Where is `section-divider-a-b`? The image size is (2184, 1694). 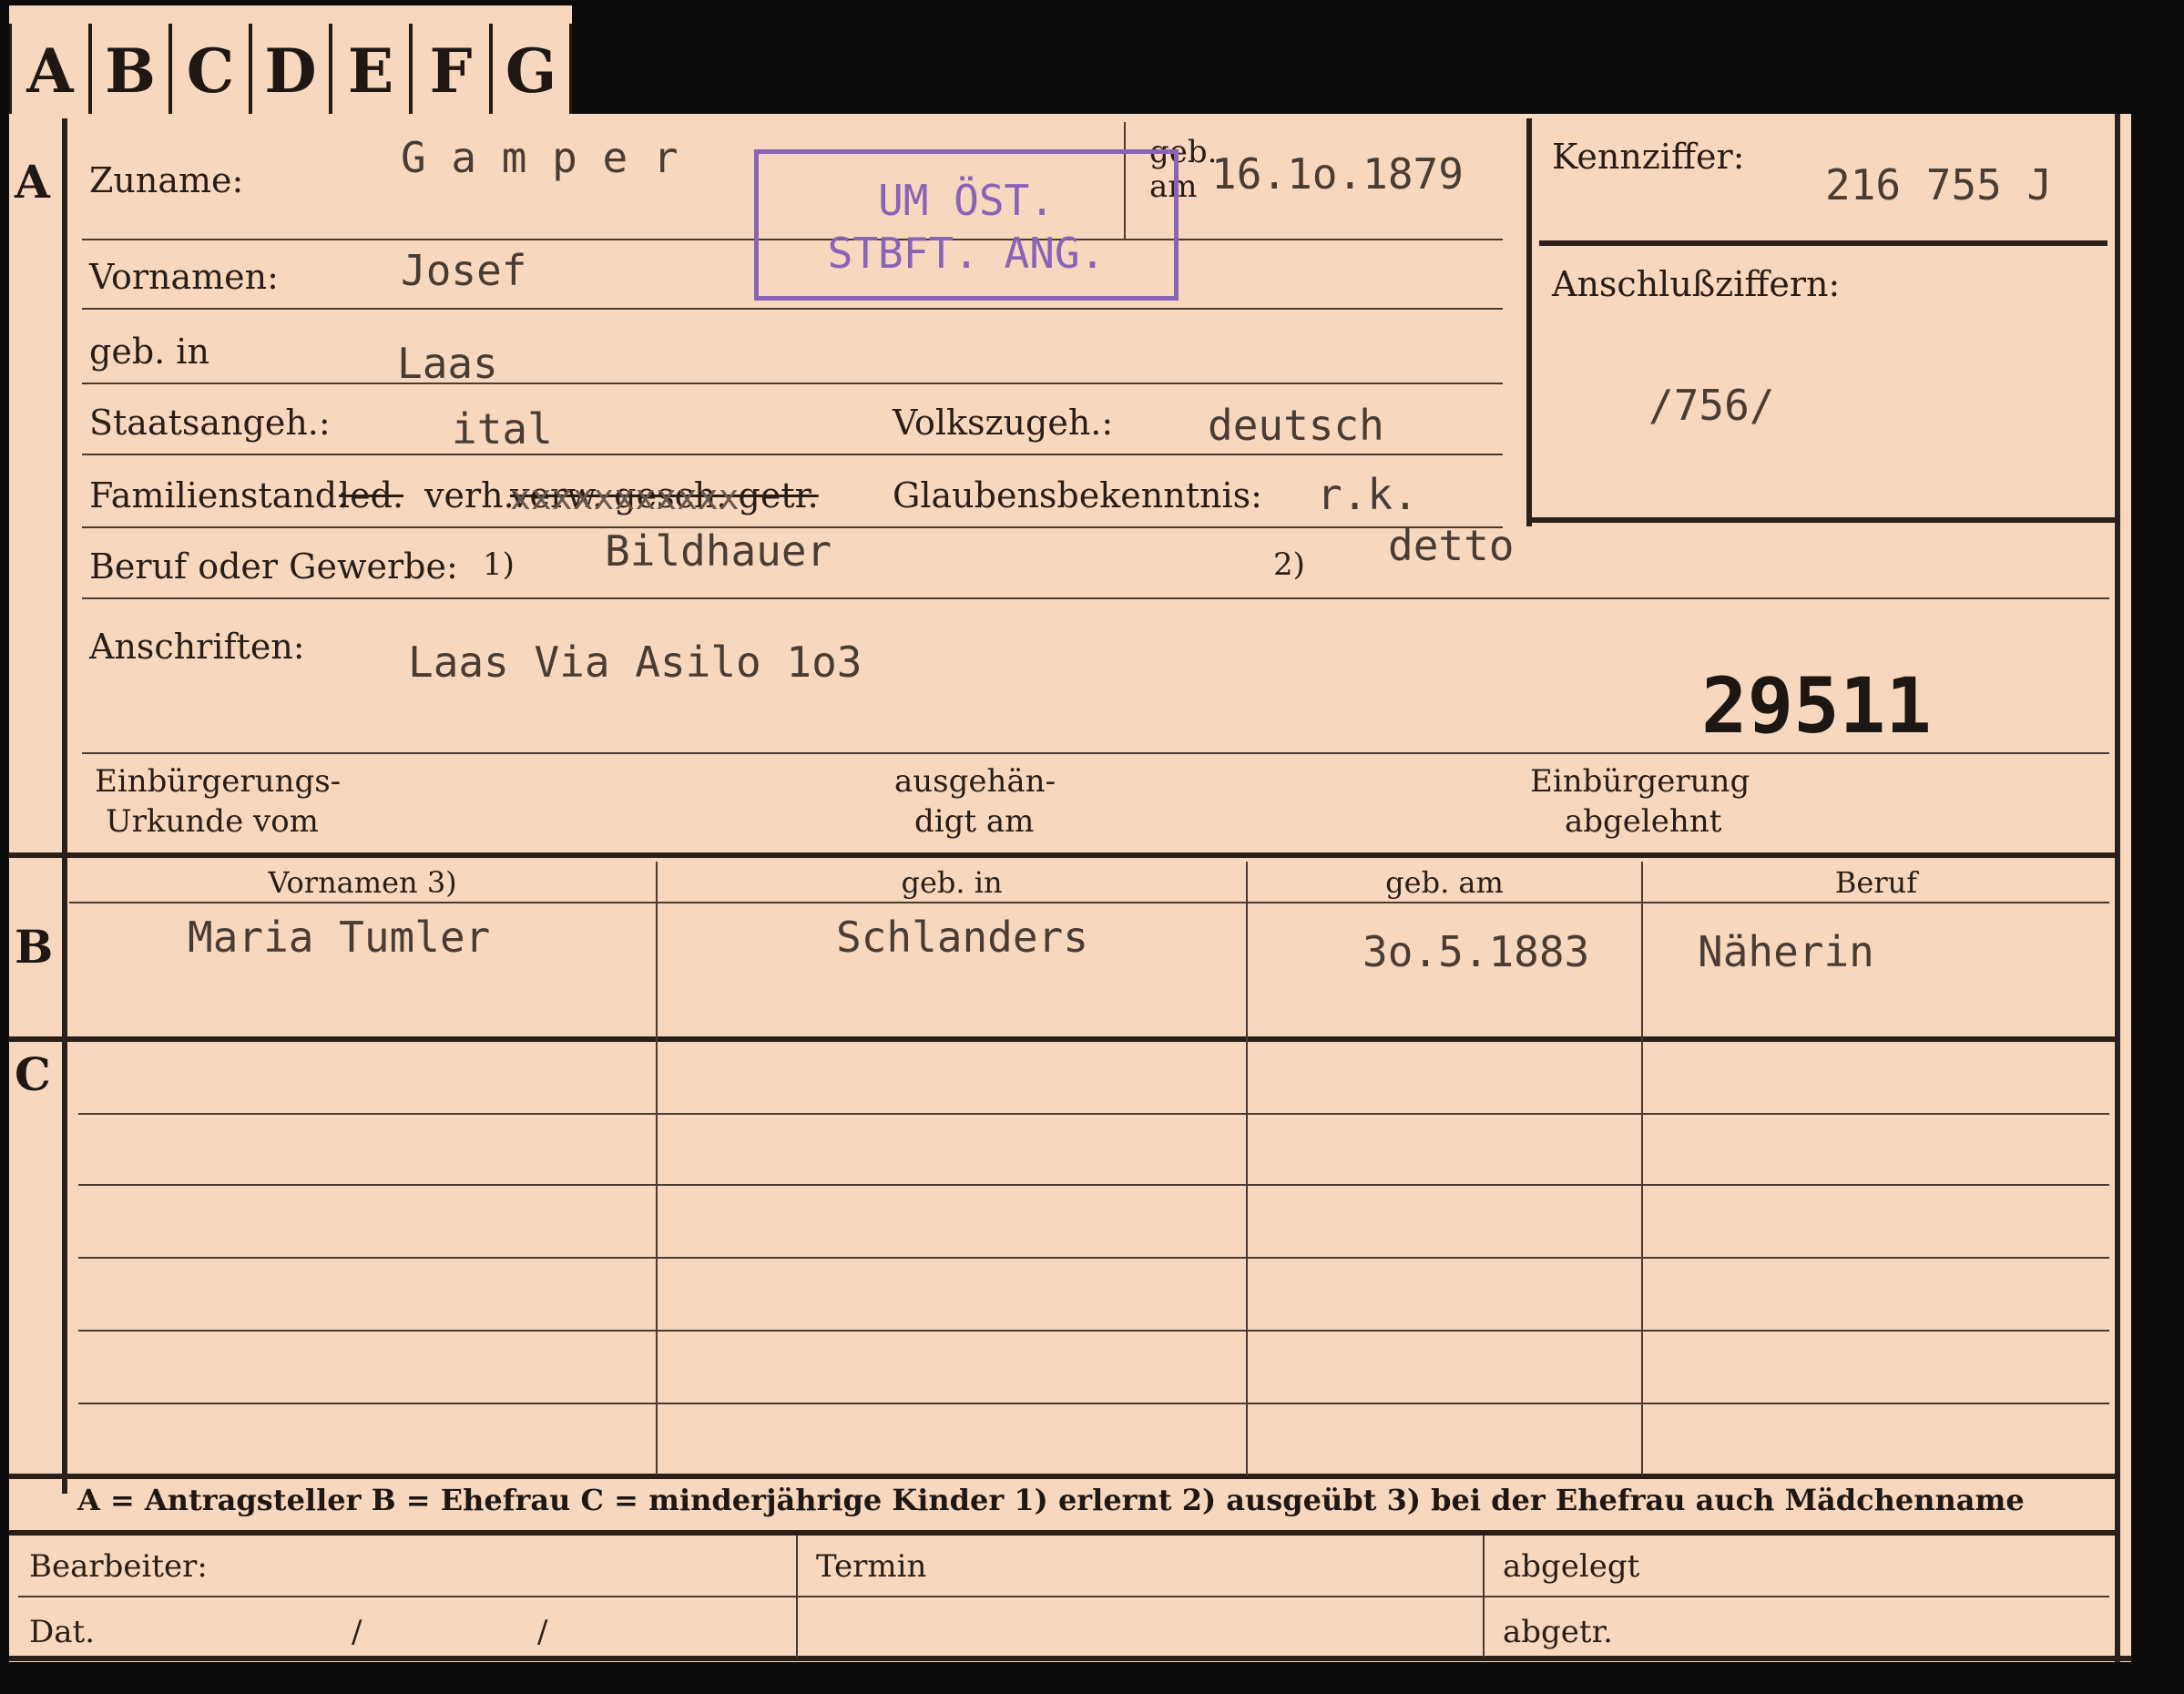 section-divider-a-b is located at coordinates (1064, 855).